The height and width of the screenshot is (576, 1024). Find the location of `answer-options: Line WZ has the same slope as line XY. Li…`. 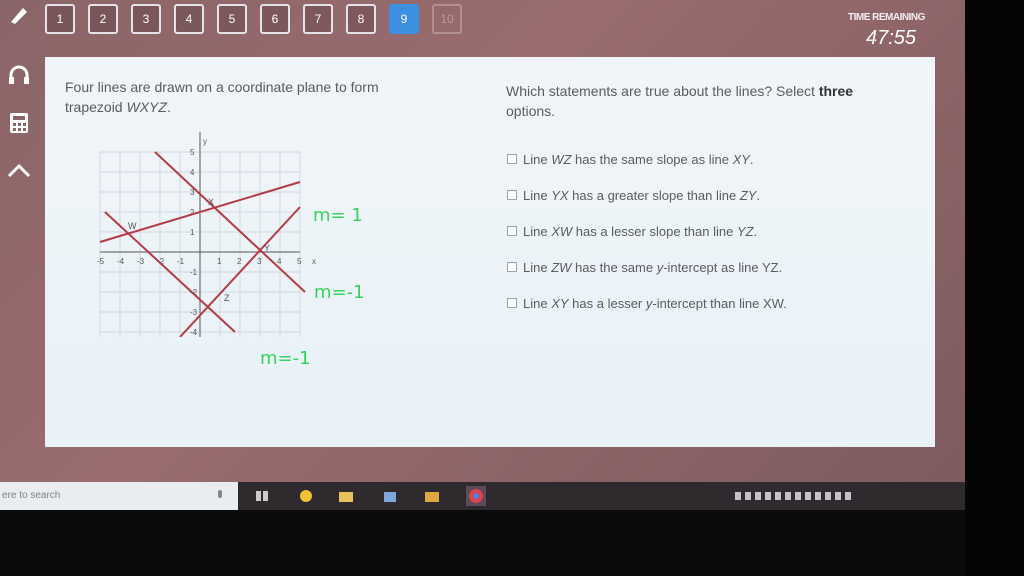

answer-options: Line WZ has the same slope as line XY. Li… is located at coordinates (647, 231).